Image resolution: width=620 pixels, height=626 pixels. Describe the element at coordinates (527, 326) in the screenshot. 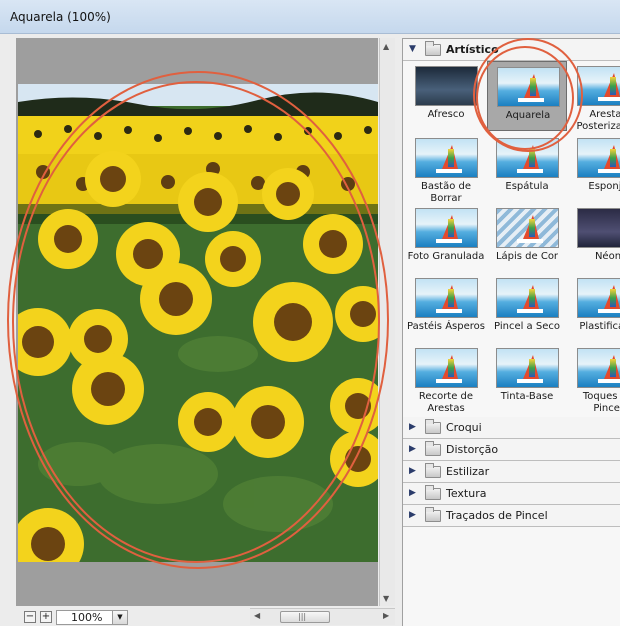

I see `filter-label: Pincel a Seco` at that location.